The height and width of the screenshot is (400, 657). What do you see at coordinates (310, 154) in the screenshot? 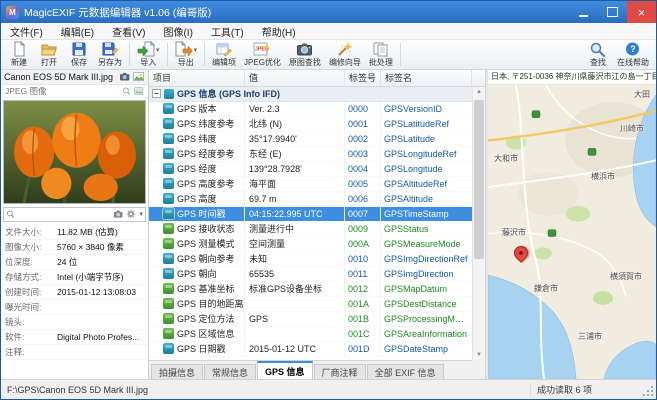
I see `table-row: GPS 经度参考 东经 (E) 0003 GPSLongitudeRef` at bounding box center [310, 154].